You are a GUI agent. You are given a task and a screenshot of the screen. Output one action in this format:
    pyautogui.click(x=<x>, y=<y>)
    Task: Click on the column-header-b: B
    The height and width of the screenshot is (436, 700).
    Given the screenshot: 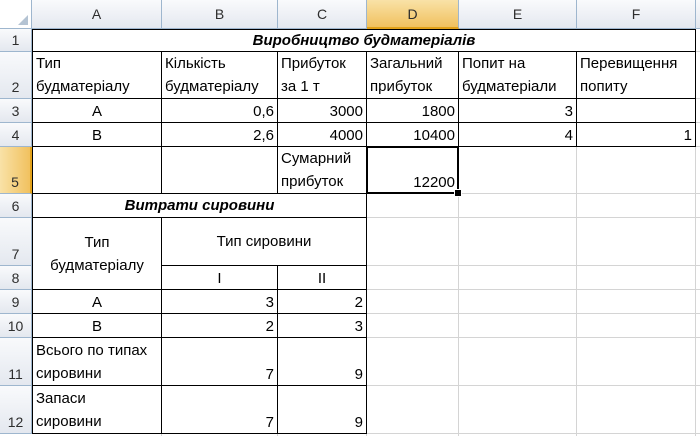 What is the action you would take?
    pyautogui.click(x=220, y=14)
    